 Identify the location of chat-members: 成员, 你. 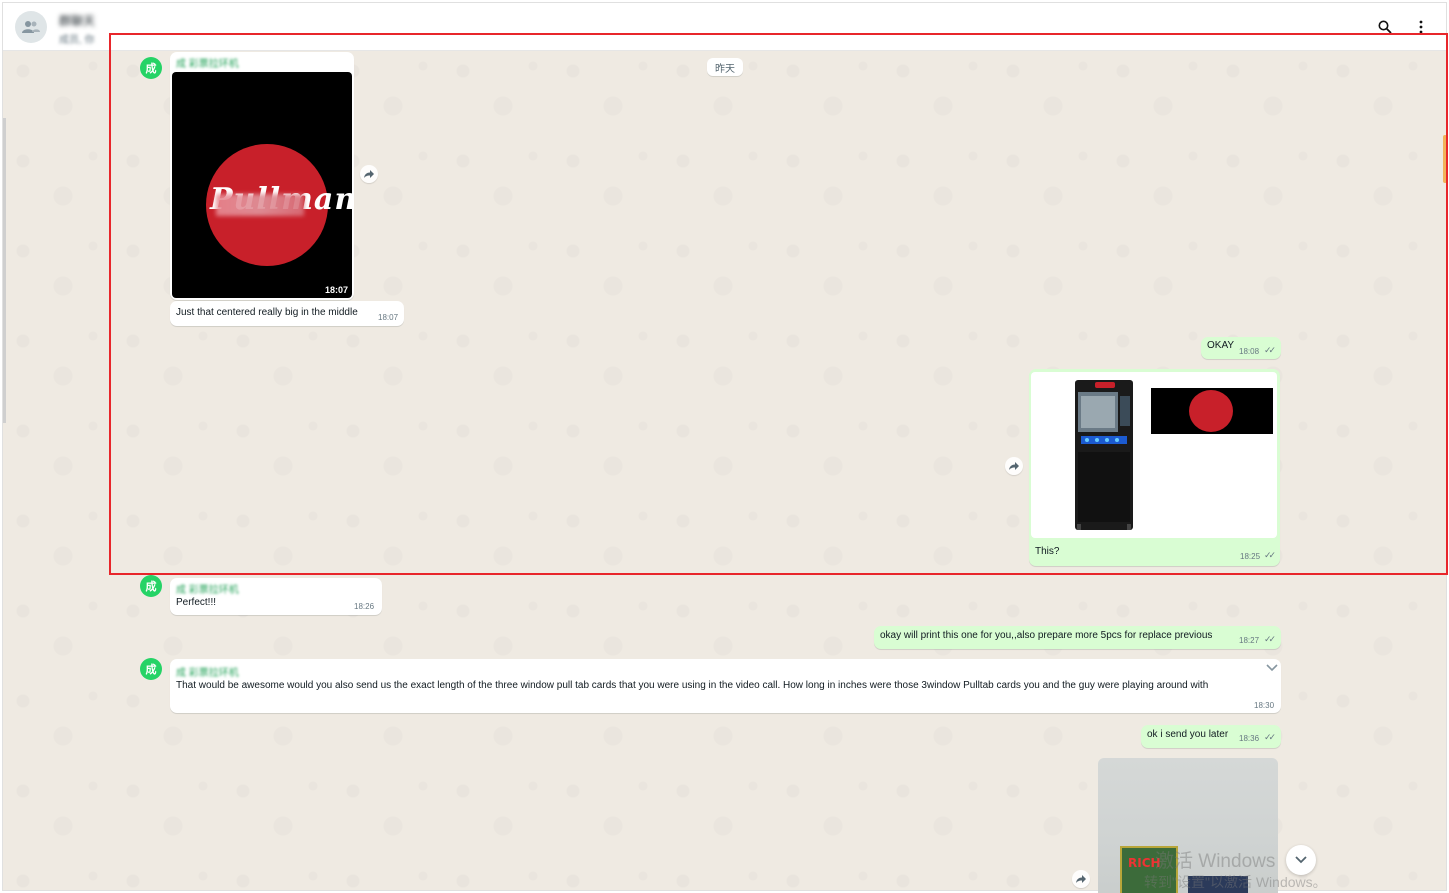
(77, 40).